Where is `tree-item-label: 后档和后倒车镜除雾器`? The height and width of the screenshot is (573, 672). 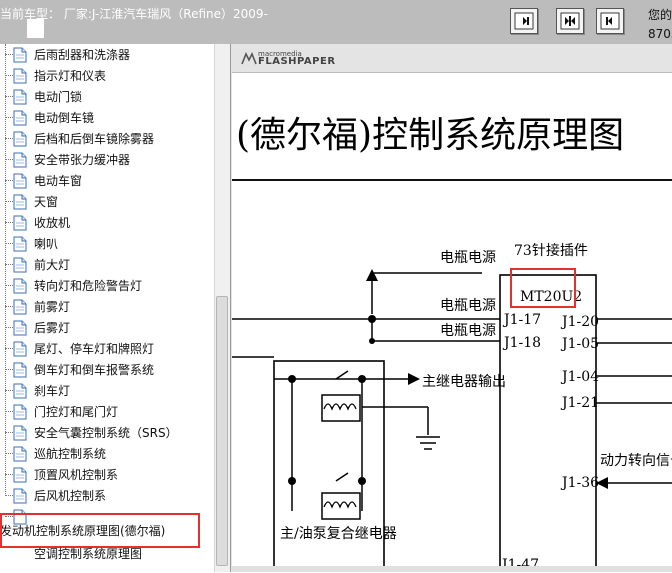 tree-item-label: 后档和后倒车镜除雾器 is located at coordinates (94, 139).